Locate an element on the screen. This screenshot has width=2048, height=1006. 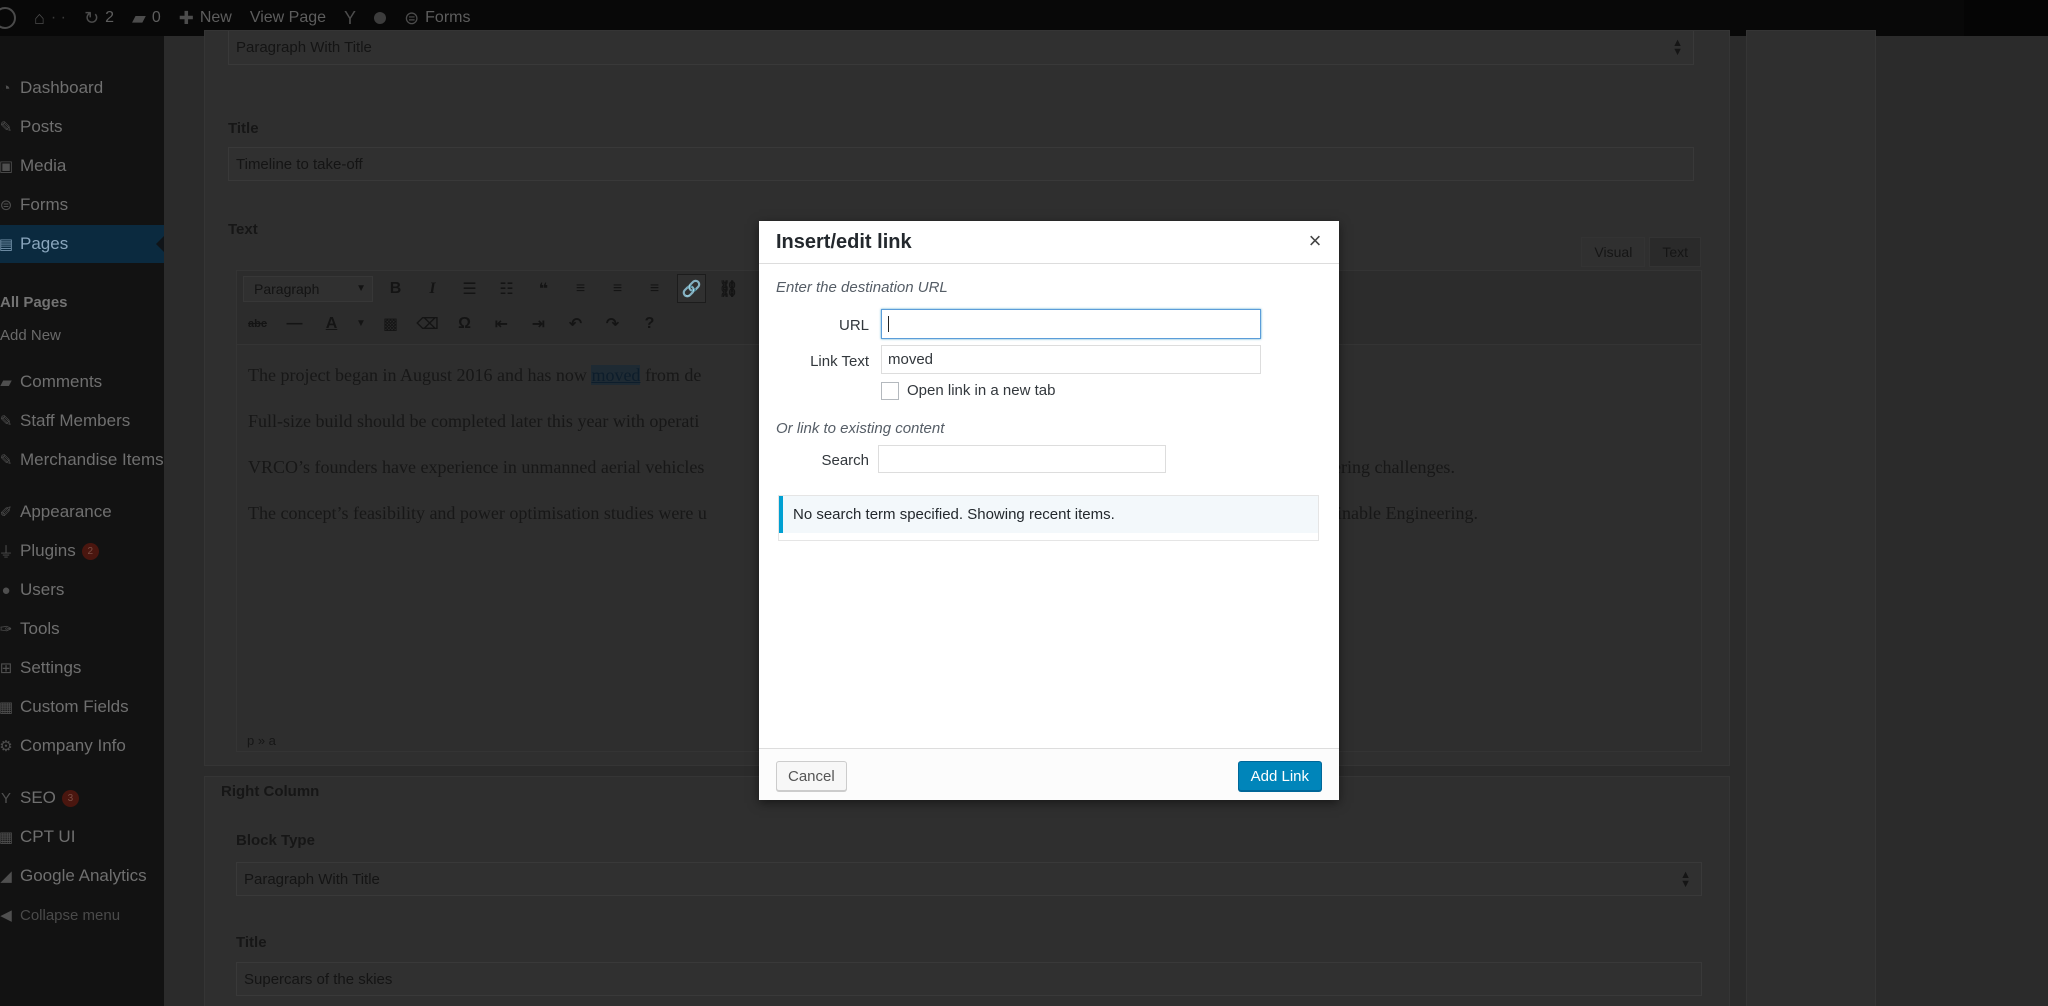
right-title-input: Supercars of the skies is located at coordinates (969, 979).